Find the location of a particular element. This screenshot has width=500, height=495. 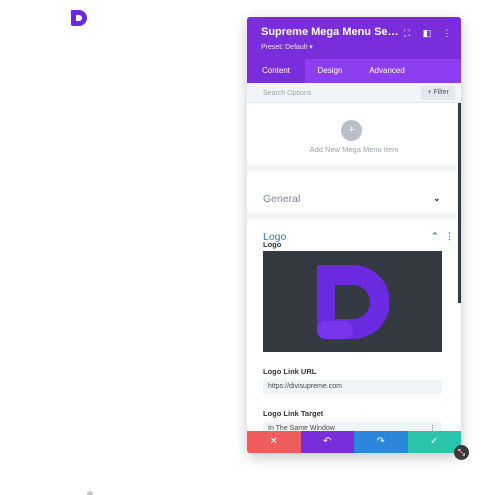

add-item-button: + is located at coordinates (351, 130).